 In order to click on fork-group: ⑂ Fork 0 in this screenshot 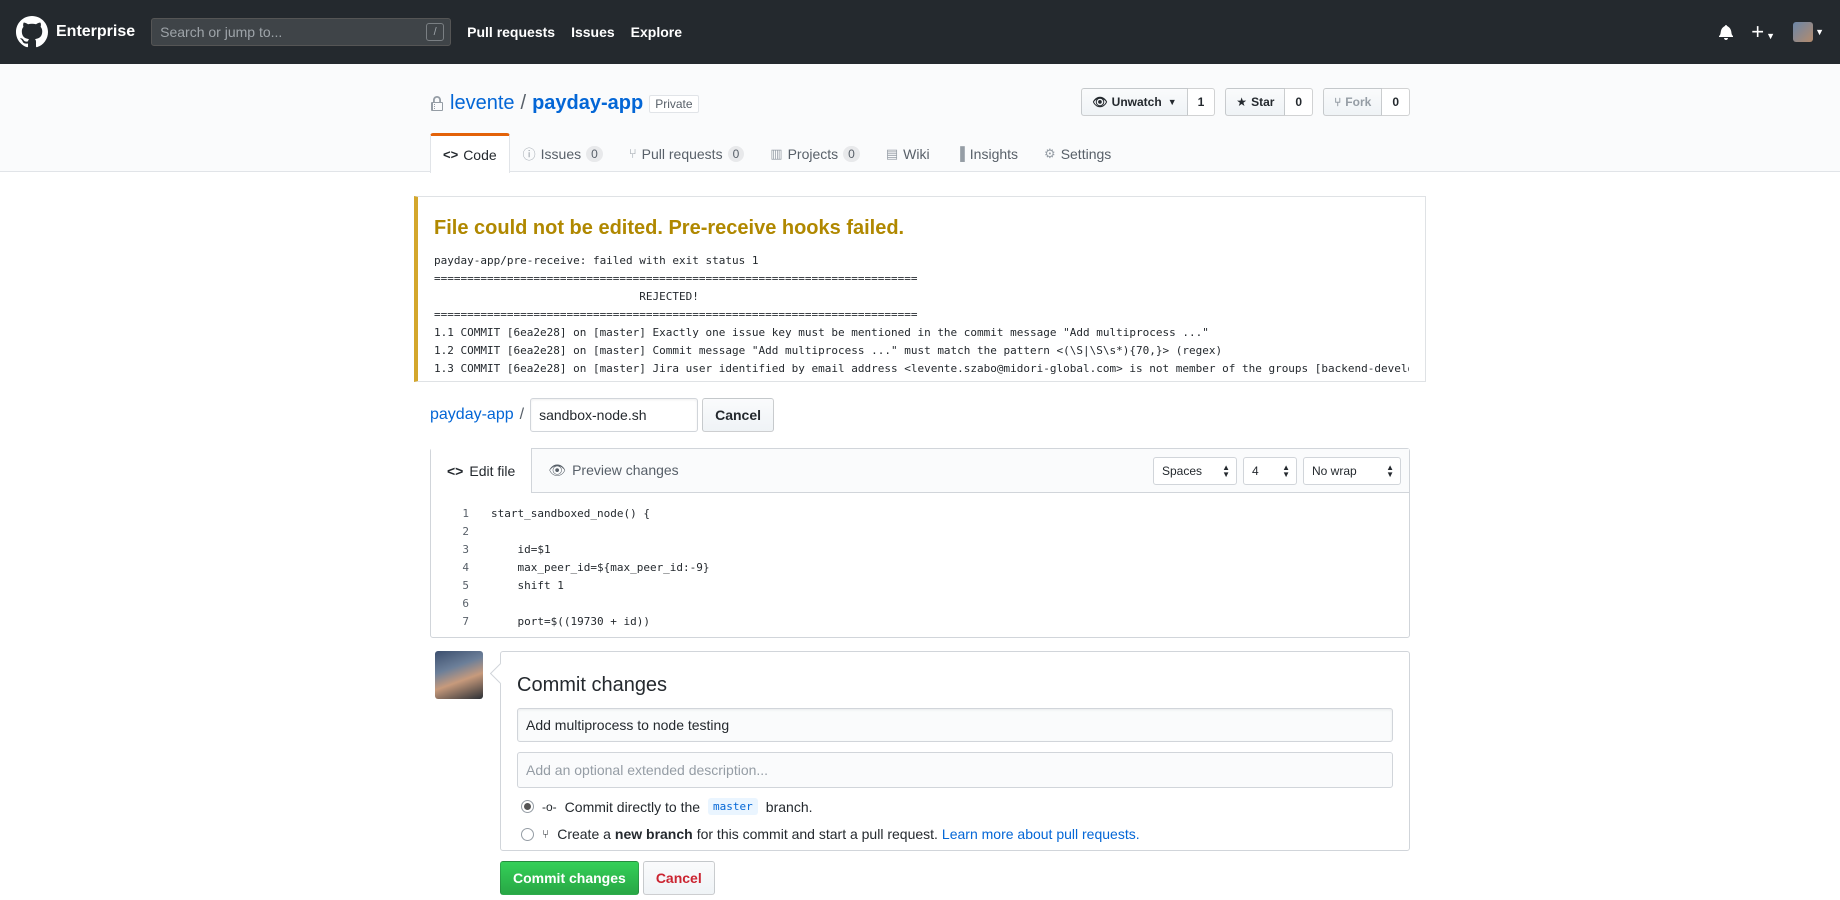, I will do `click(1366, 102)`.